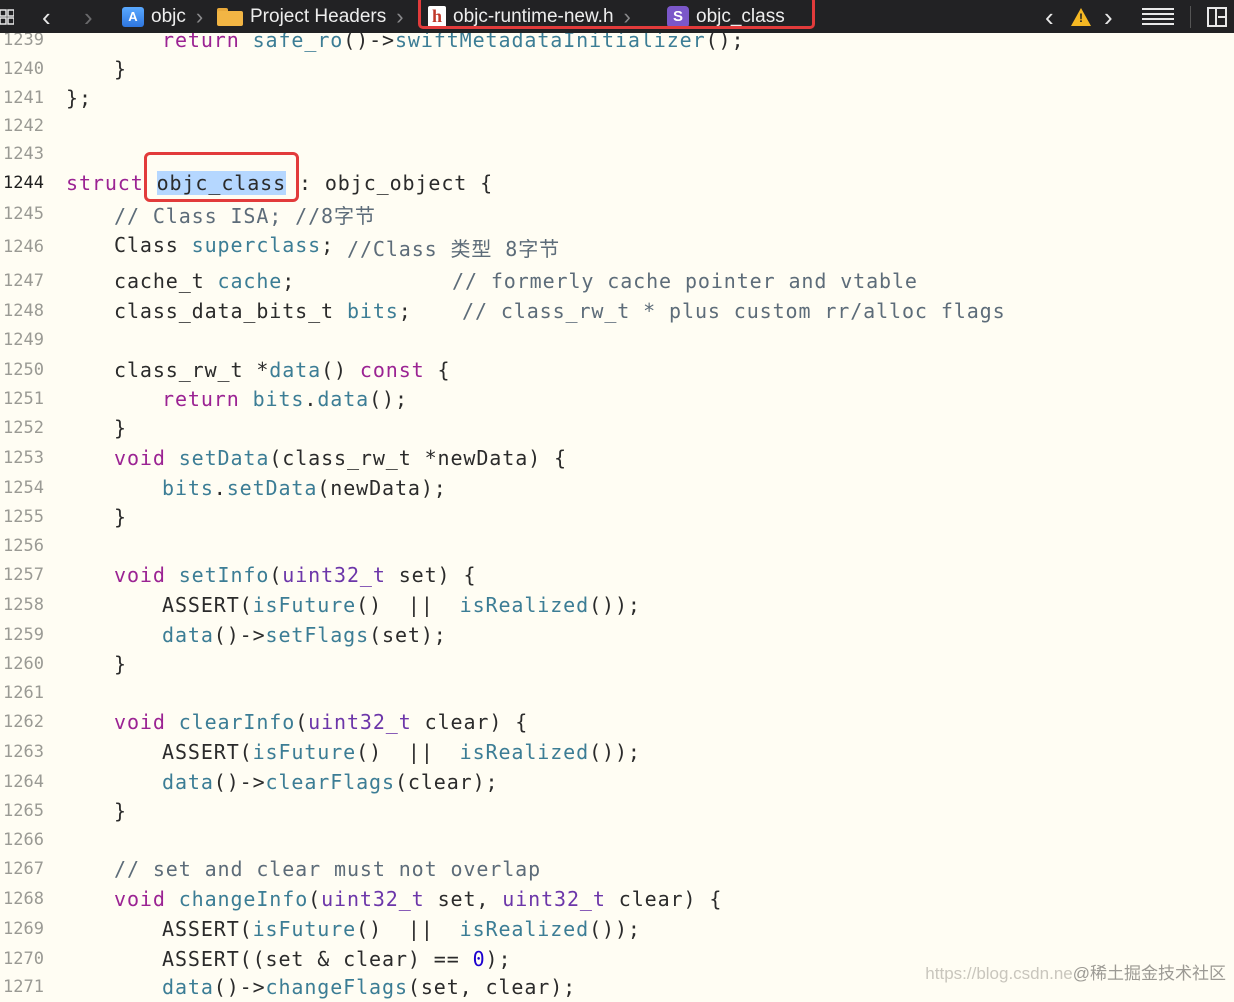  Describe the element at coordinates (23, 126) in the screenshot. I see `line-number: 1242` at that location.